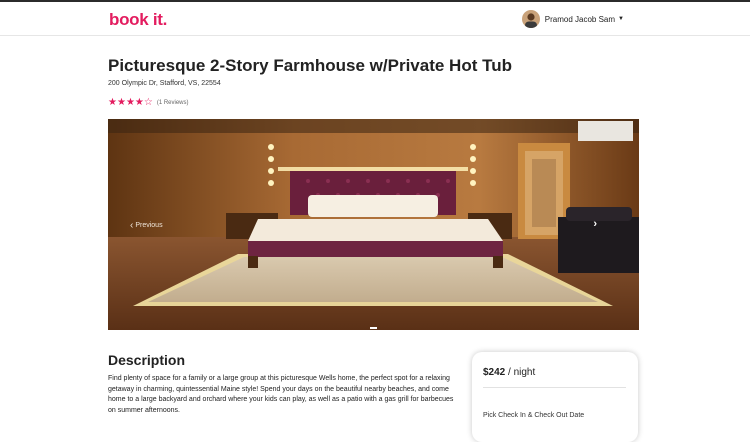 The width and height of the screenshot is (750, 442). What do you see at coordinates (530, 19) in the screenshot?
I see `avatar` at bounding box center [530, 19].